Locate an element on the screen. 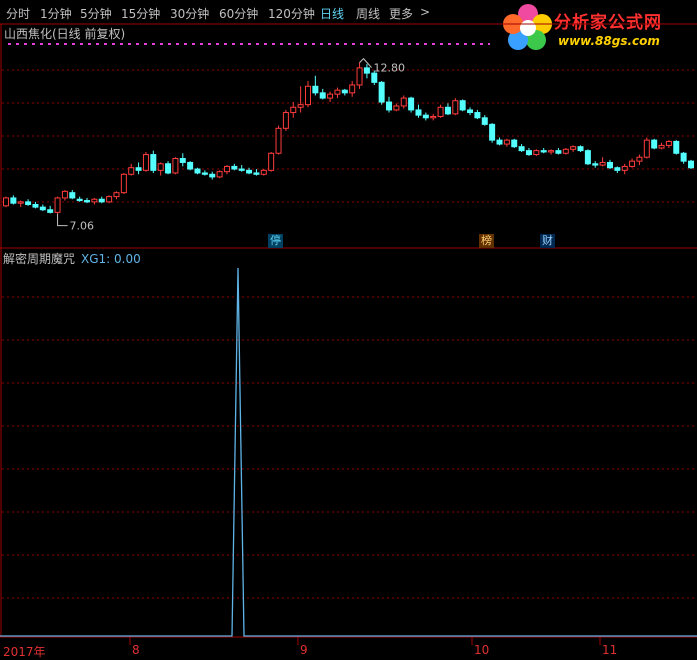 The image size is (697, 660). marker-rank: 榜 is located at coordinates (486, 241).